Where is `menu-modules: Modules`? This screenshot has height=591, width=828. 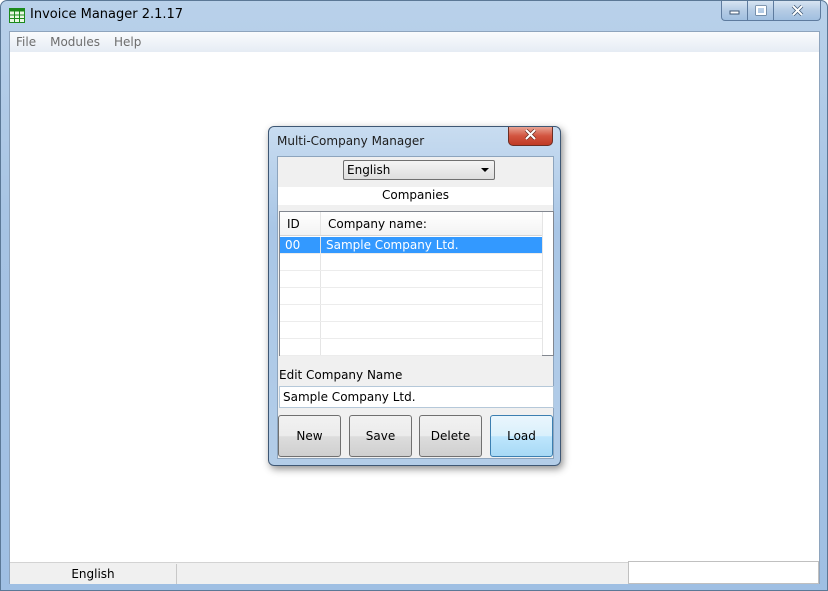
menu-modules: Modules is located at coordinates (75, 42).